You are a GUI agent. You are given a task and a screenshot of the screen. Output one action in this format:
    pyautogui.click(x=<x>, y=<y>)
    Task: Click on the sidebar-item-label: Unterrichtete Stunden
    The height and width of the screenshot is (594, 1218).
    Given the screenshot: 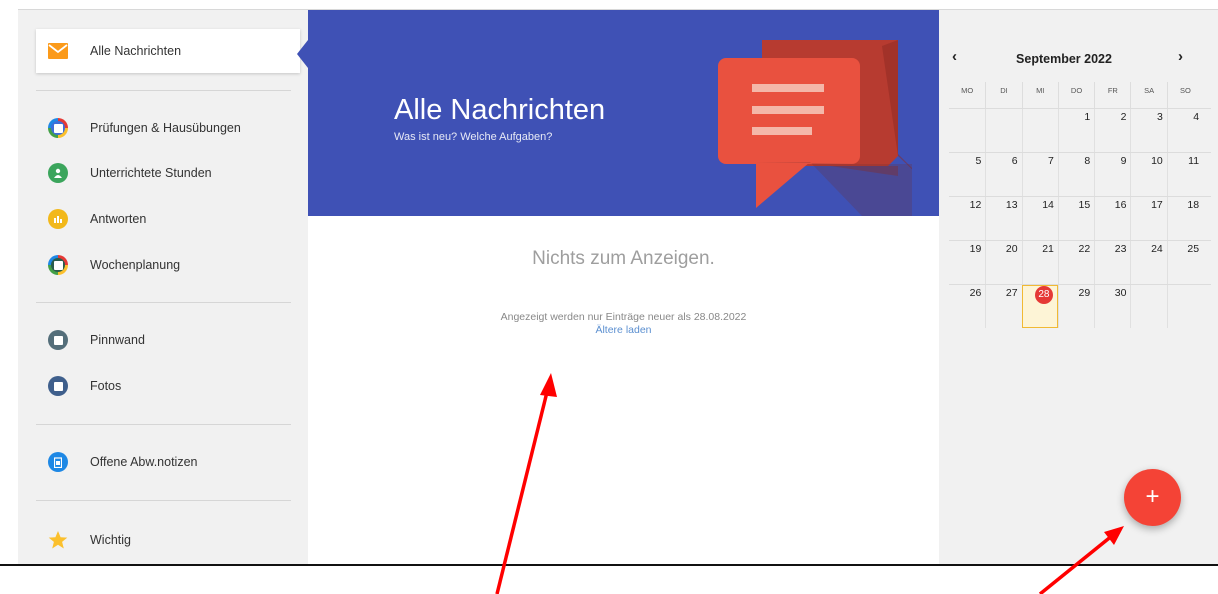 What is the action you would take?
    pyautogui.click(x=151, y=173)
    